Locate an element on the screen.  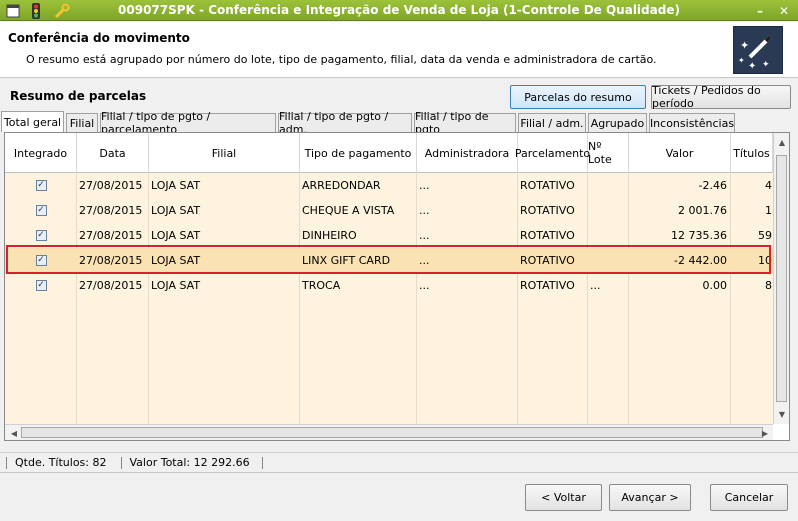
cell-titulos: 10 is located at coordinates (765, 260).